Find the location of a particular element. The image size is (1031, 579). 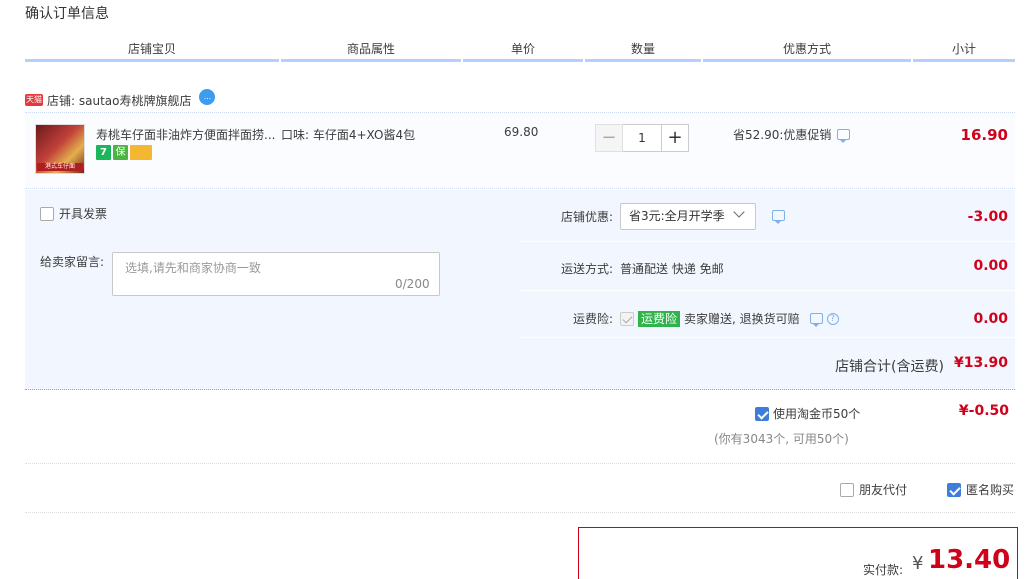

item-promotion: 省52.90:优惠促销 is located at coordinates (792, 134).